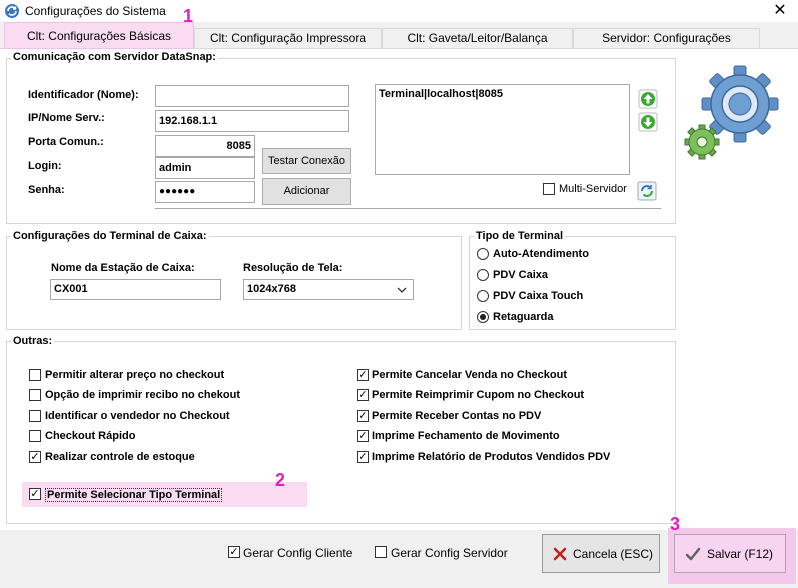 This screenshot has width=798, height=588. Describe the element at coordinates (538, 296) in the screenshot. I see `radio-label: PDV Caixa Touch` at that location.